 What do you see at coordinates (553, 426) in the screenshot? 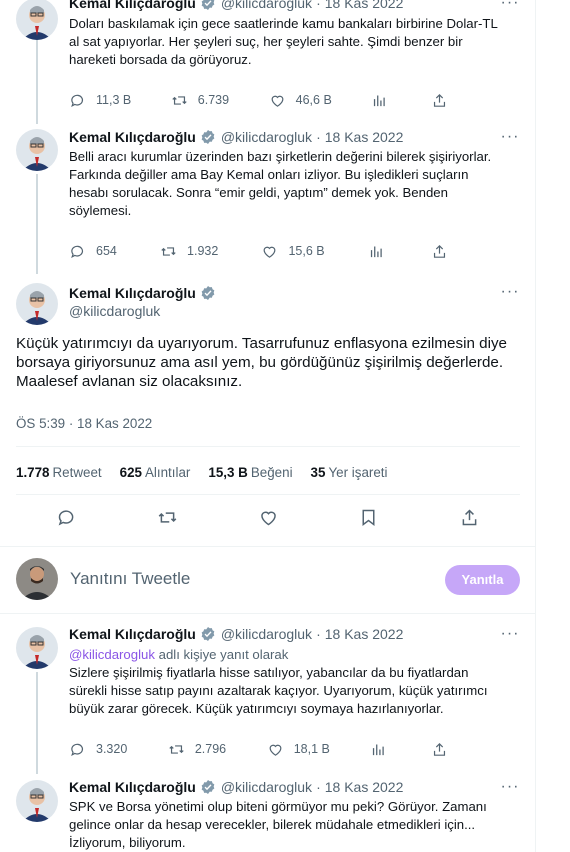
I see `scrollbar-area` at bounding box center [553, 426].